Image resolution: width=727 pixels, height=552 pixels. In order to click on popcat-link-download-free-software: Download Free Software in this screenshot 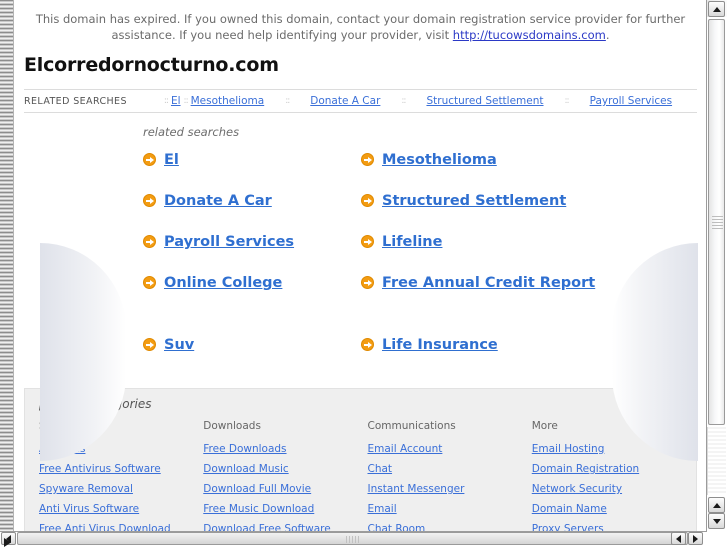, I will do `click(285, 525)`.